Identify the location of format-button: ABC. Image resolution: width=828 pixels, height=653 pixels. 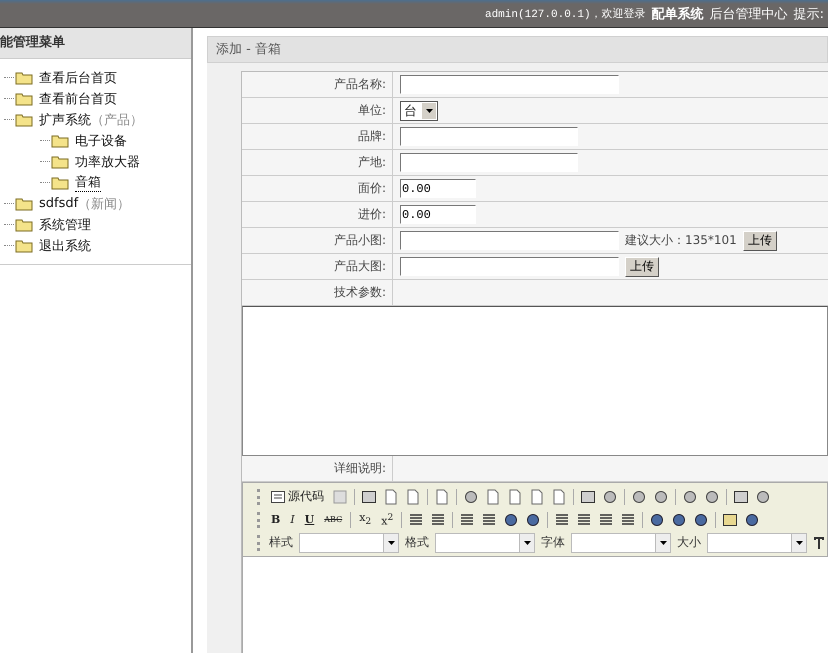
(333, 519).